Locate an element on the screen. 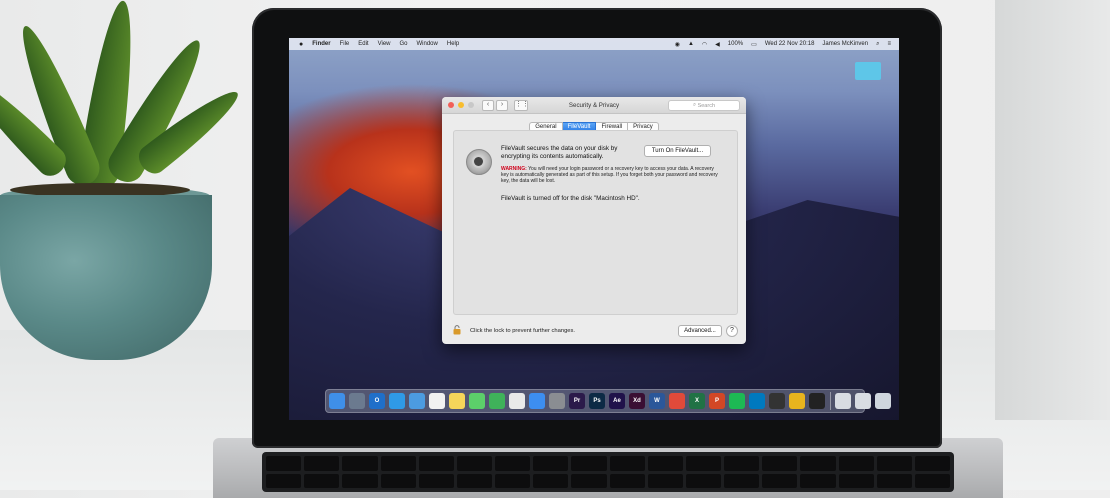  battery-percent: 100% is located at coordinates (735, 44).